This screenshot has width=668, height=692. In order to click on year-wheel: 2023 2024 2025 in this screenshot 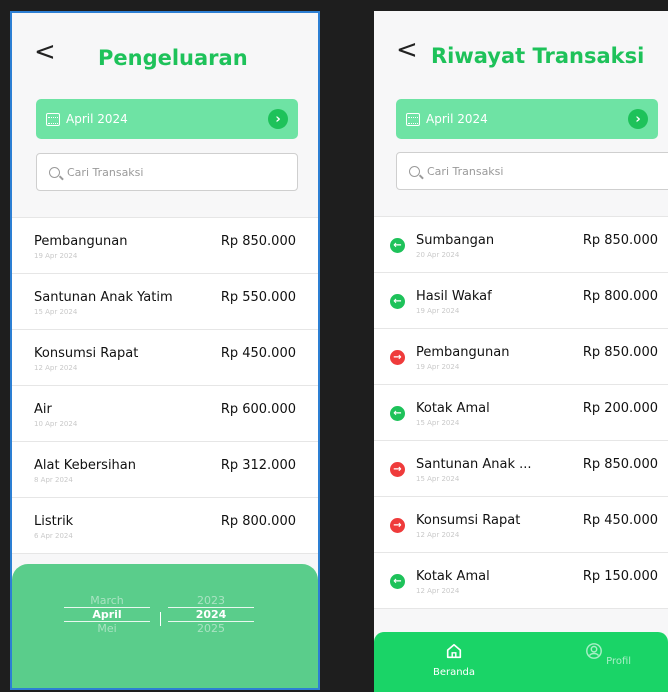, I will do `click(211, 614)`.